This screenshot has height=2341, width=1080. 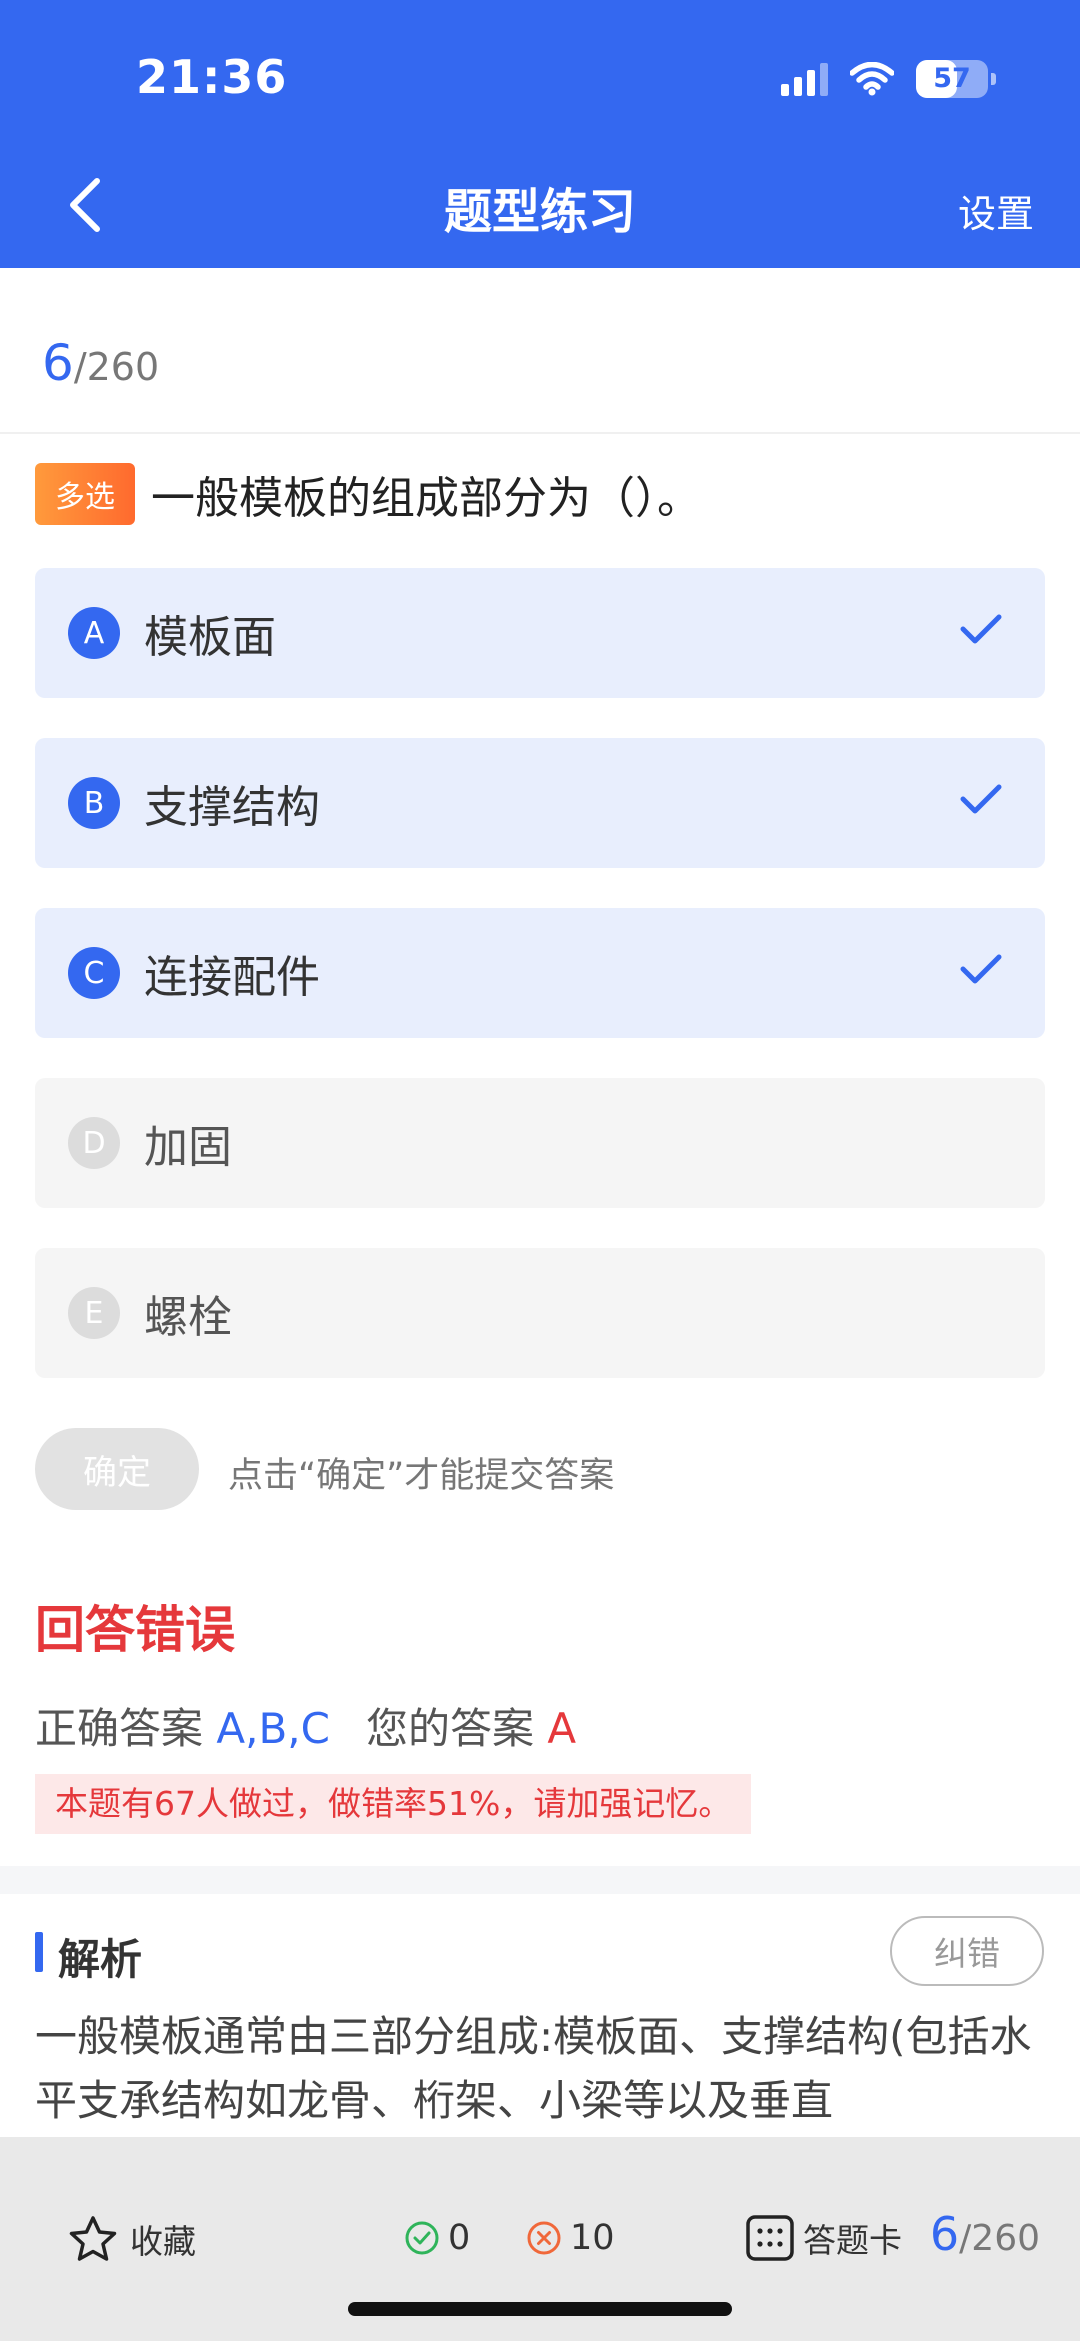 I want to click on grid-icon, so click(x=770, y=2238).